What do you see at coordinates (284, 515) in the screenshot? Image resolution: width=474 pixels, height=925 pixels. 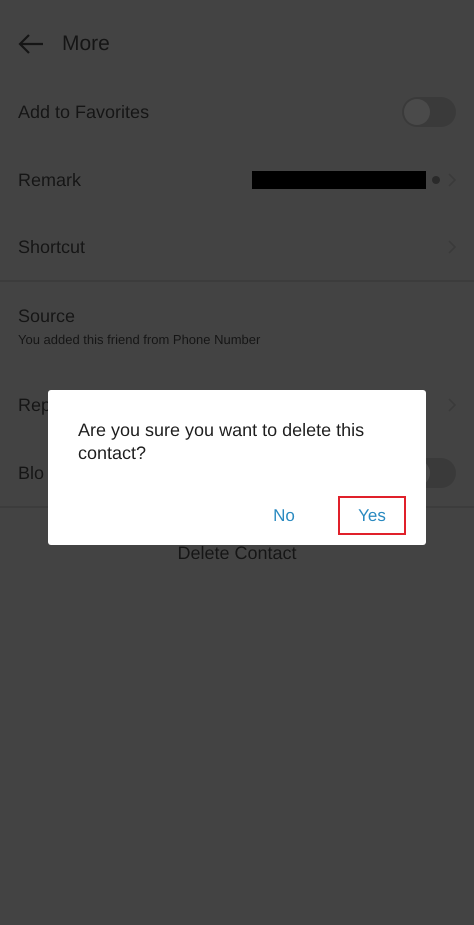 I see `dialog-button: No` at bounding box center [284, 515].